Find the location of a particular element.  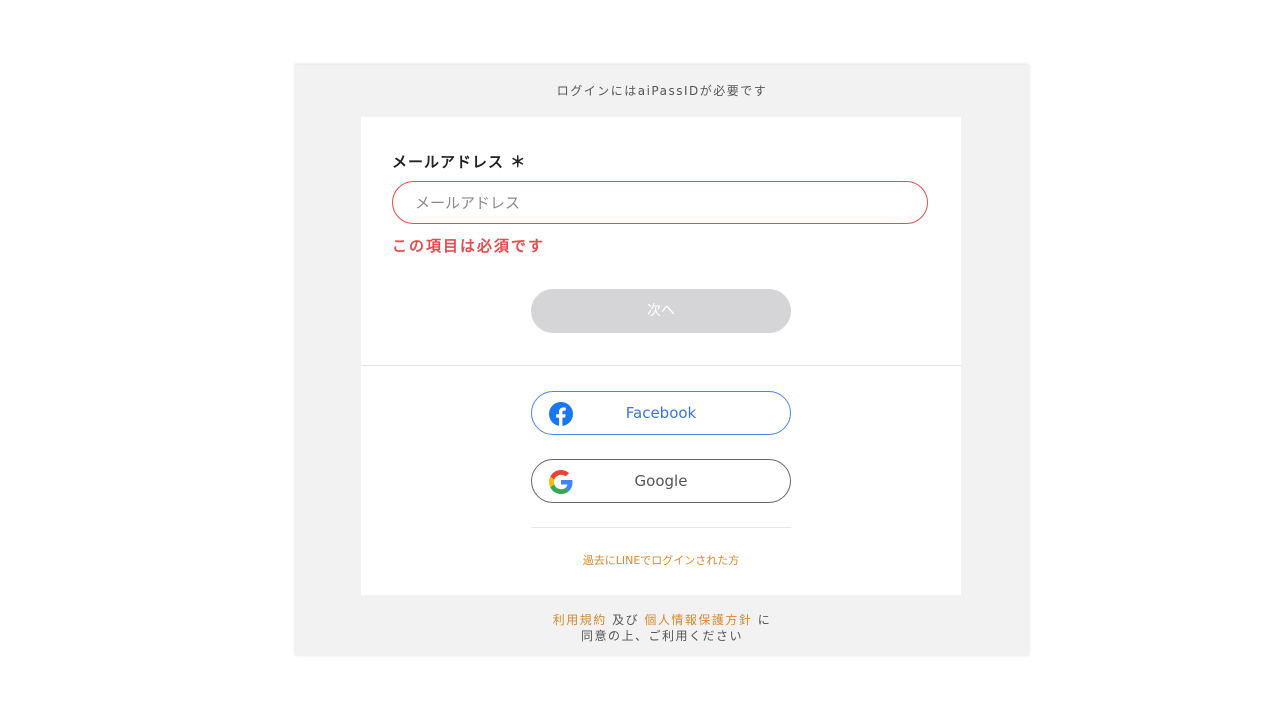

social-divider is located at coordinates (661, 527).